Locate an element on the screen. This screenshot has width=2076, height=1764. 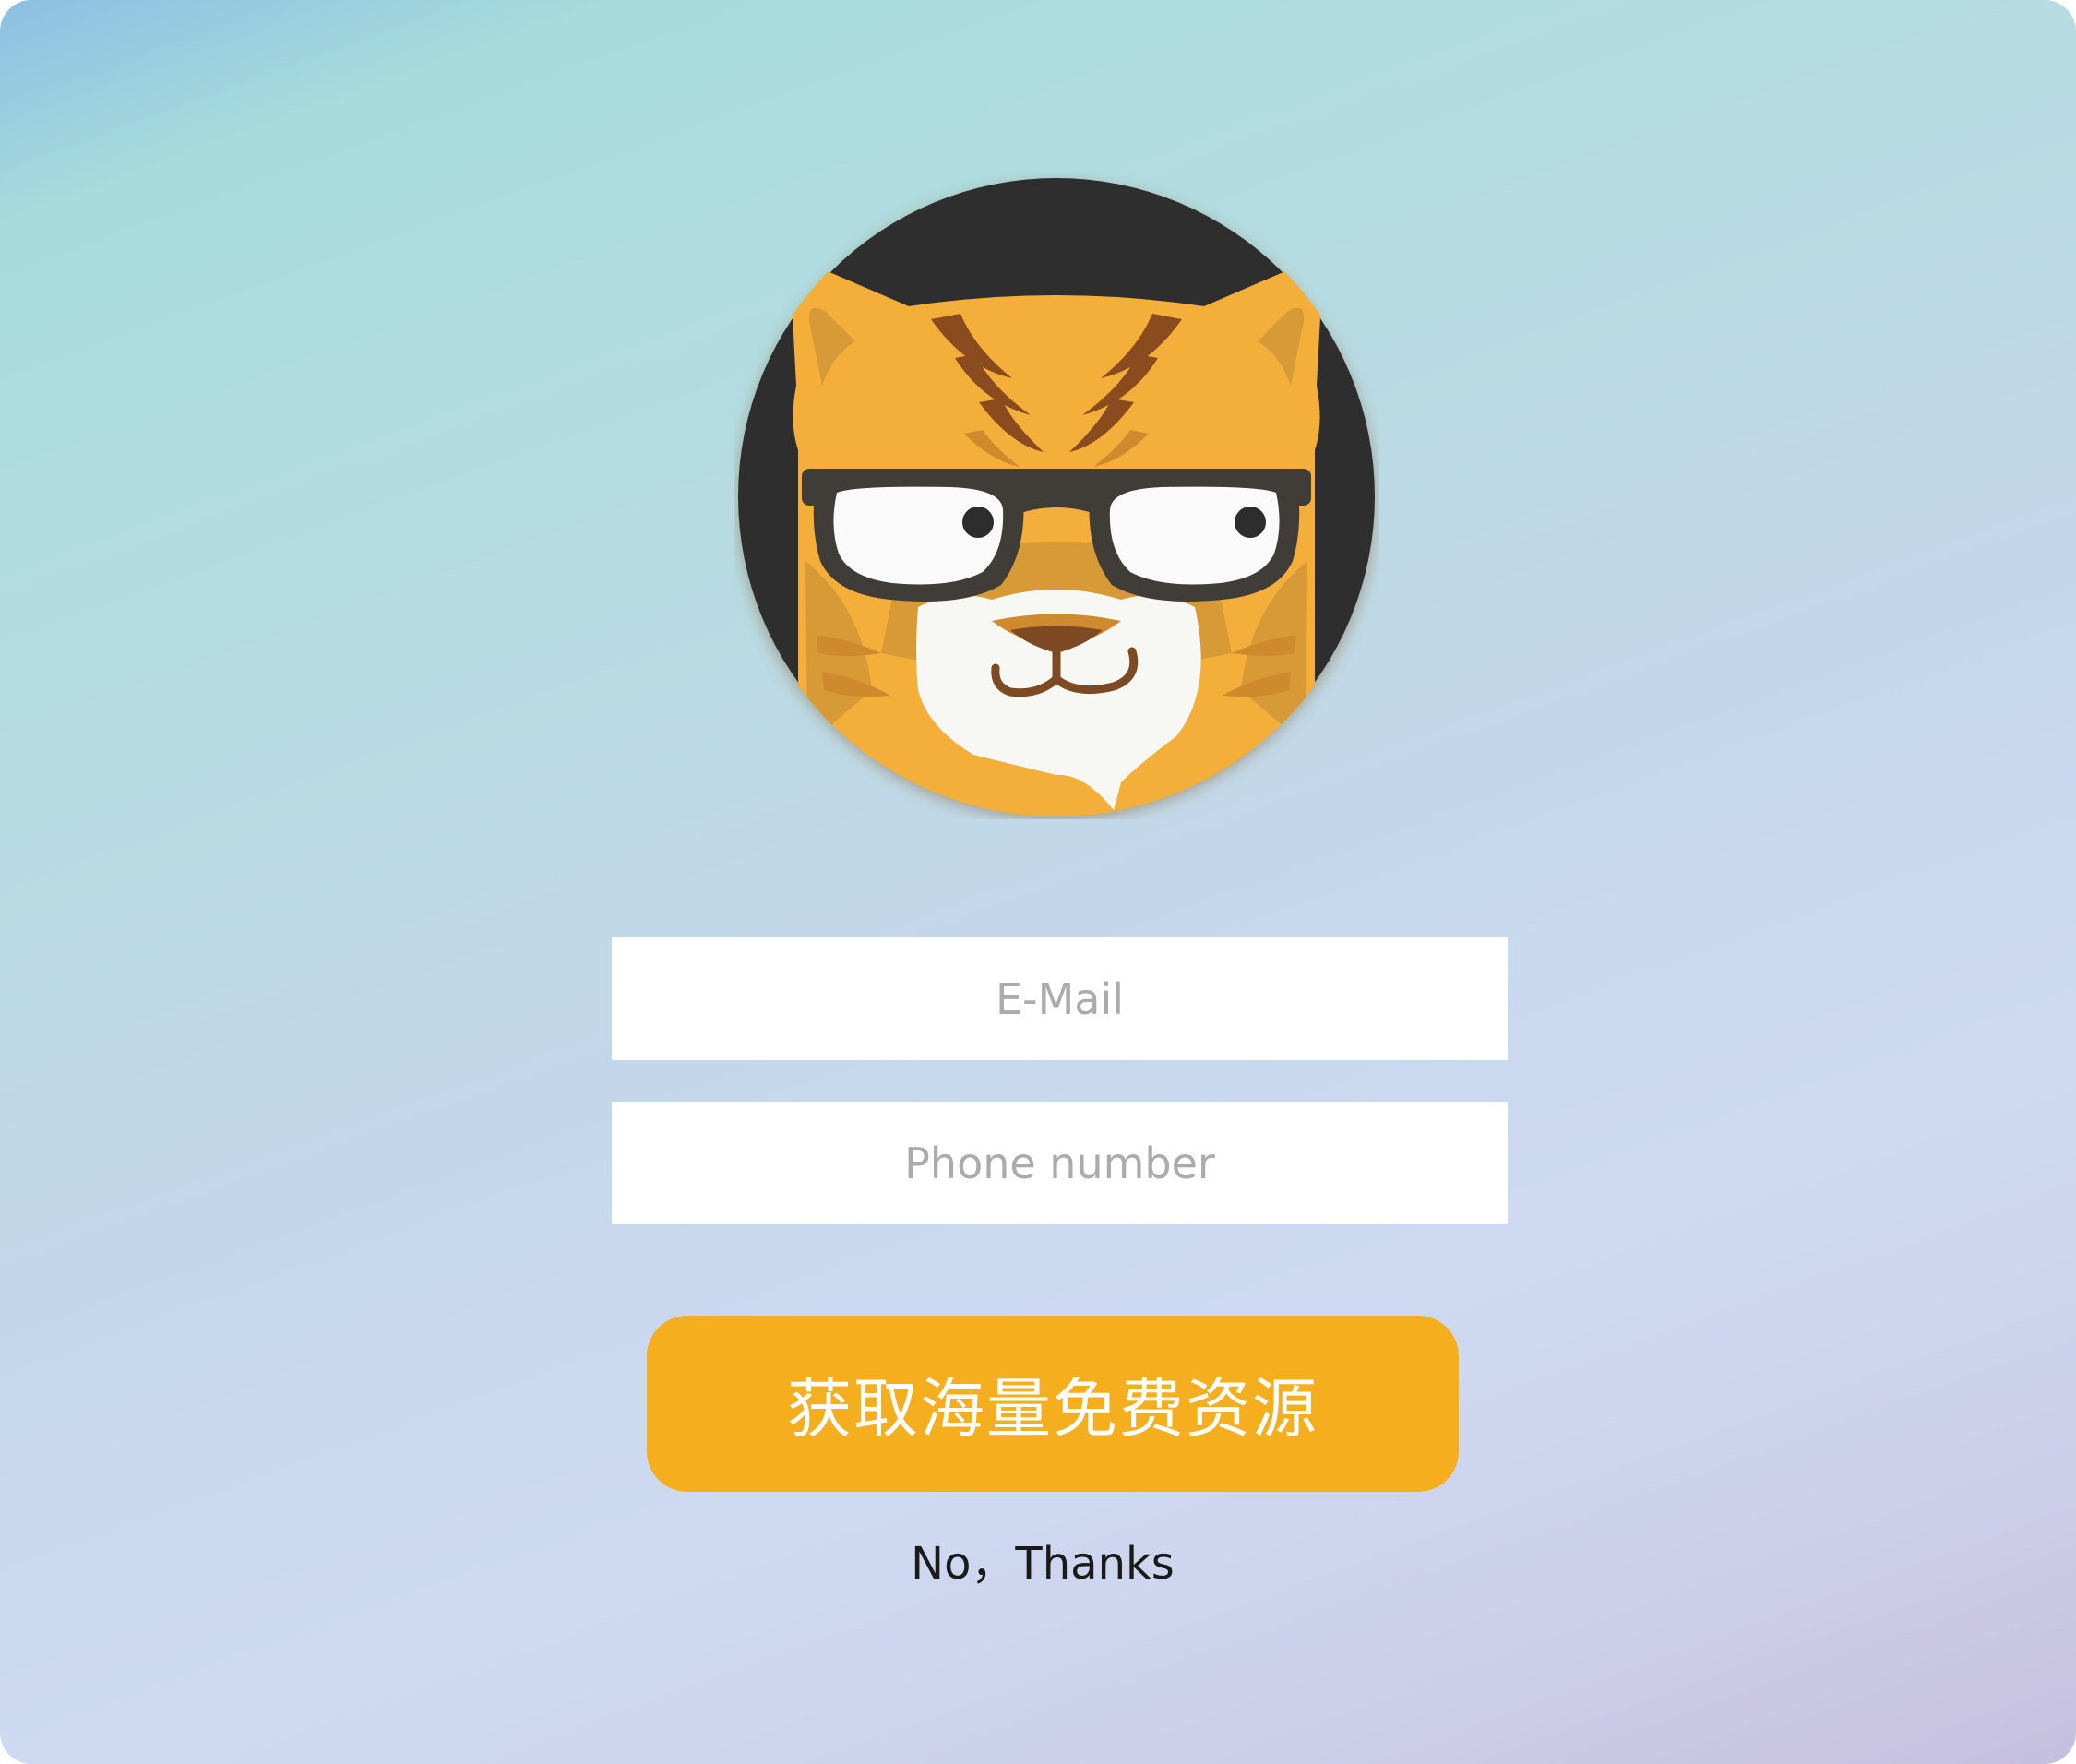
no-thanks-link: No，Thanks is located at coordinates (1042, 1564).